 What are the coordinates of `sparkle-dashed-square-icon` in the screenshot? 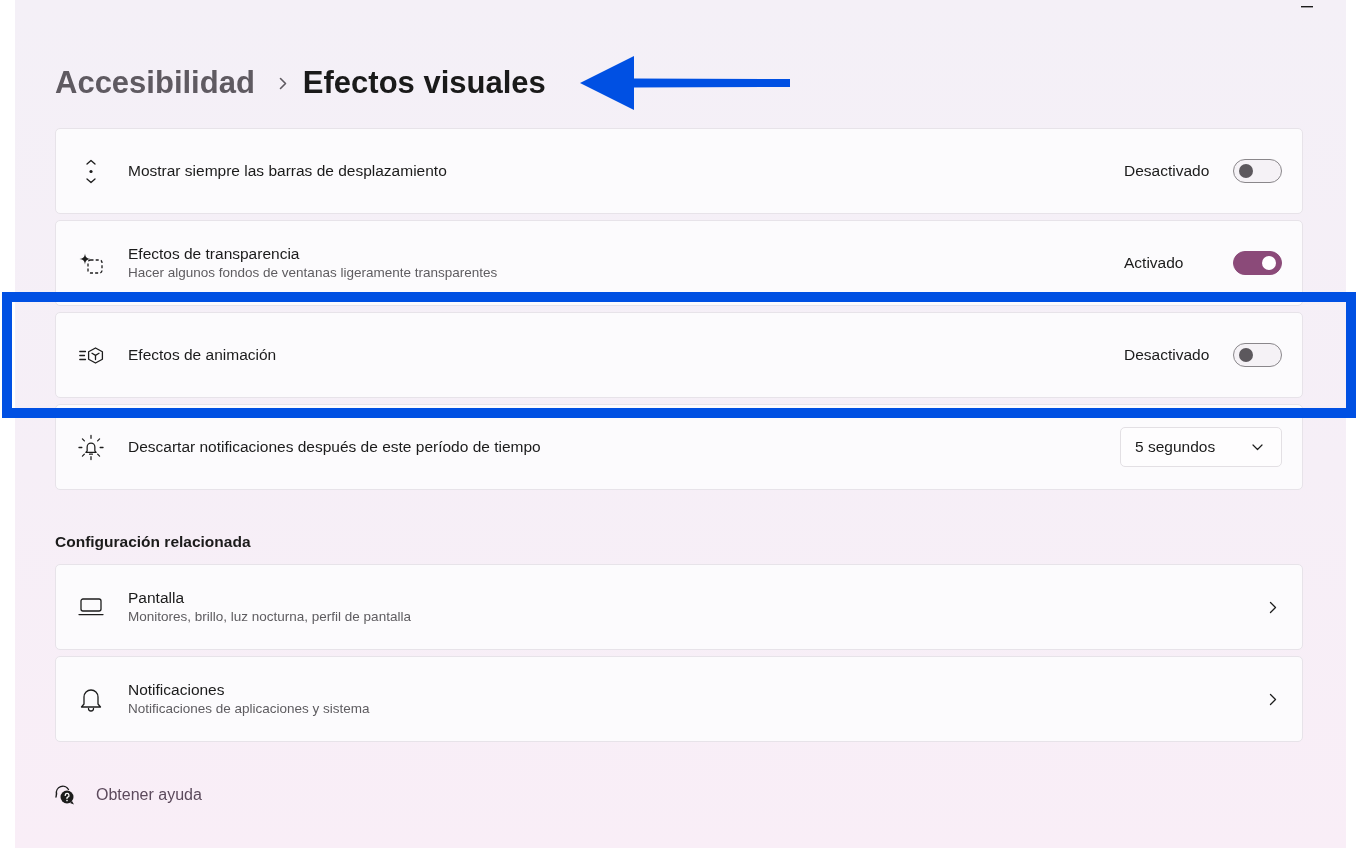 It's located at (91, 263).